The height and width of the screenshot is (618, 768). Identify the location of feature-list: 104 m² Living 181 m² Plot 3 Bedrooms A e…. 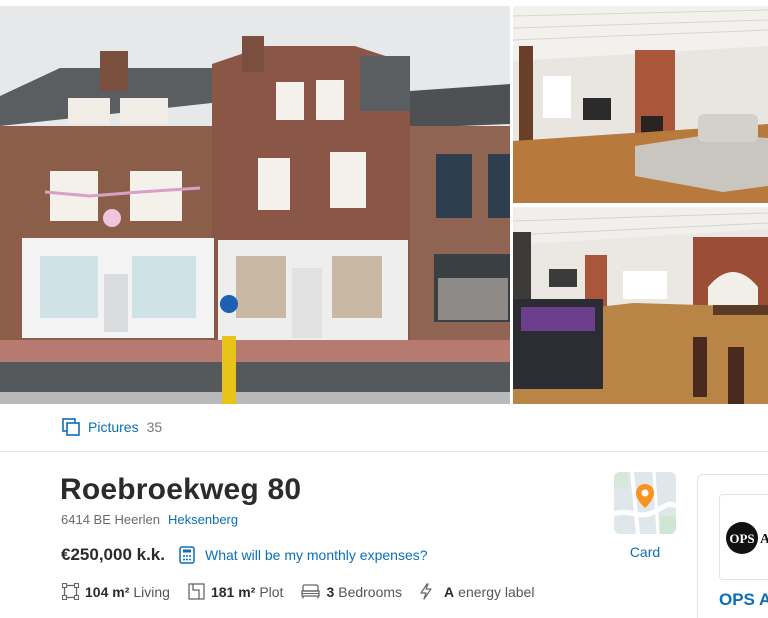
(307, 591).